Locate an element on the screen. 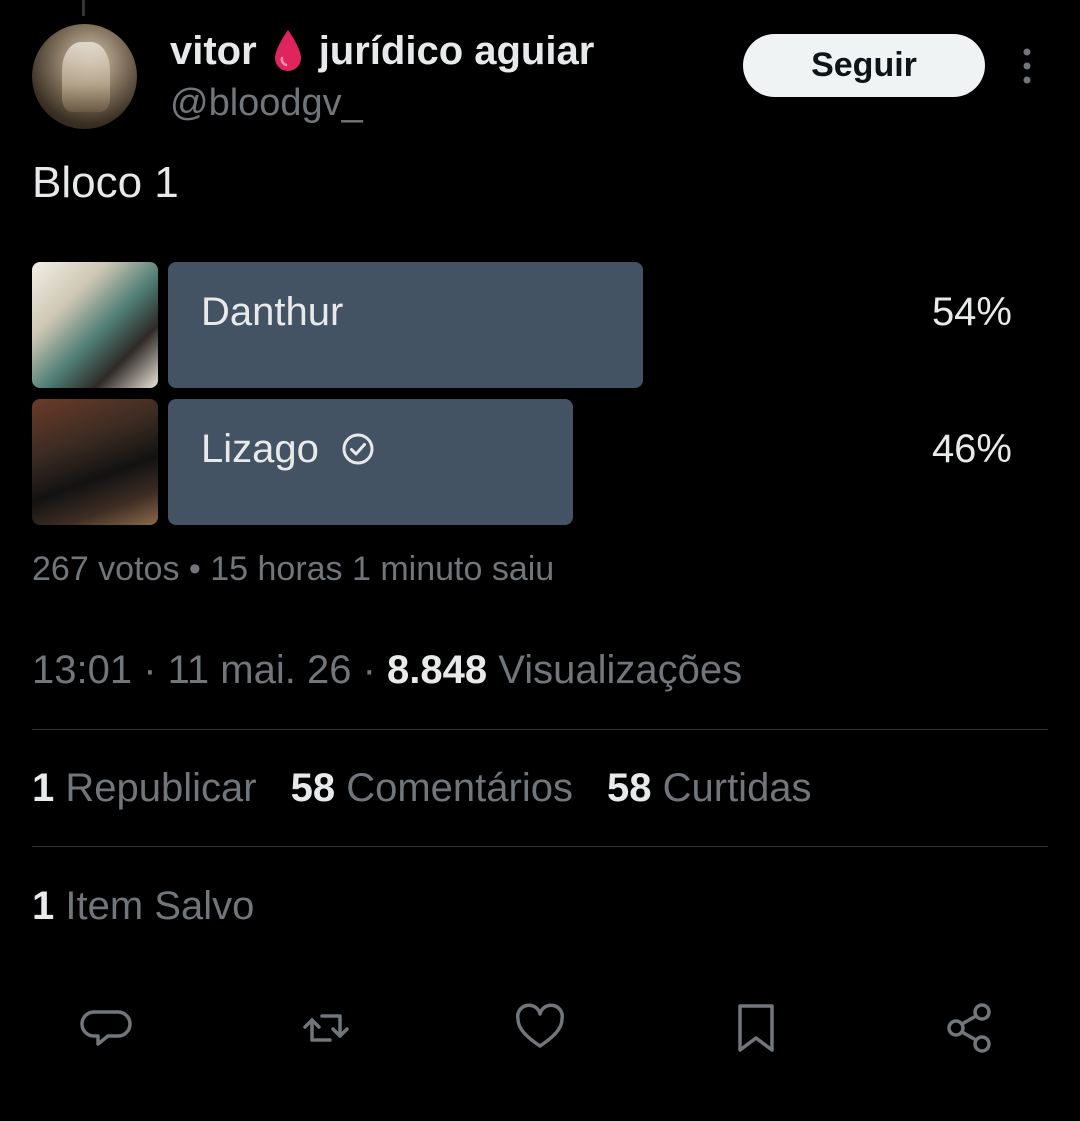  post-timestamp-row: 13:01 · 11 mai. 26 · 8.848 Visualizações is located at coordinates (387, 670).